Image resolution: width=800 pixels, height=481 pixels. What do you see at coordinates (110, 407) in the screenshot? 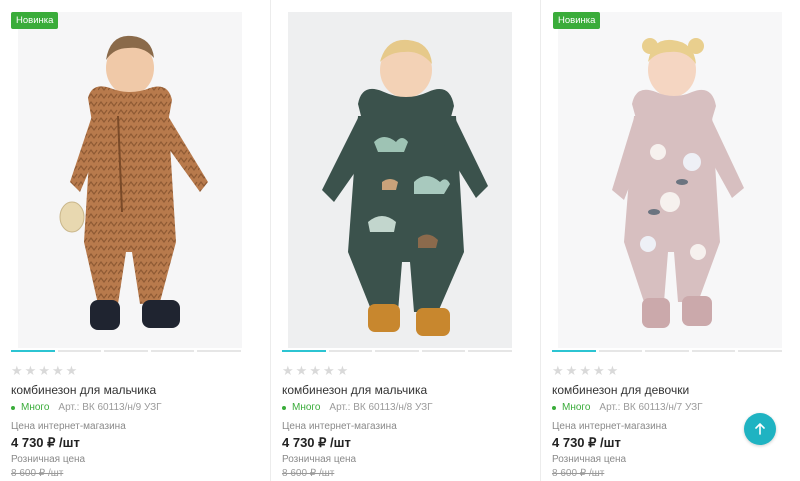
I see `article-number: Арт.: ВК 60113/н/9 УЗГ` at bounding box center [110, 407].